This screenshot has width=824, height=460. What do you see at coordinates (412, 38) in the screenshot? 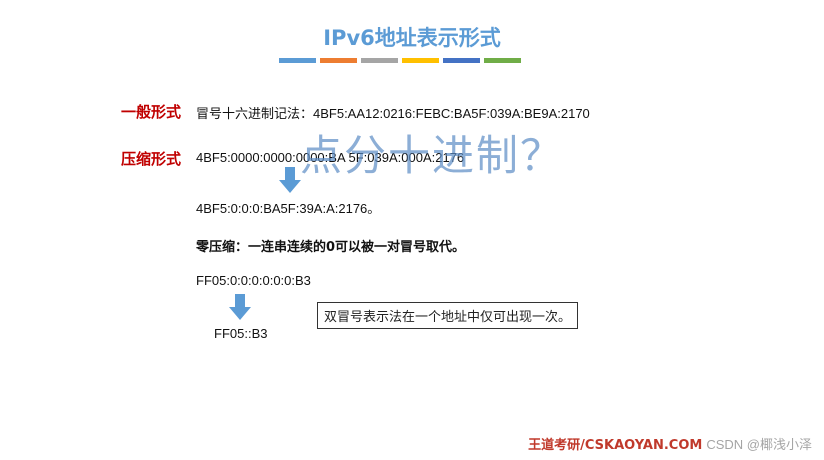
I see `slide-title: IPv6地址表示形式` at bounding box center [412, 38].